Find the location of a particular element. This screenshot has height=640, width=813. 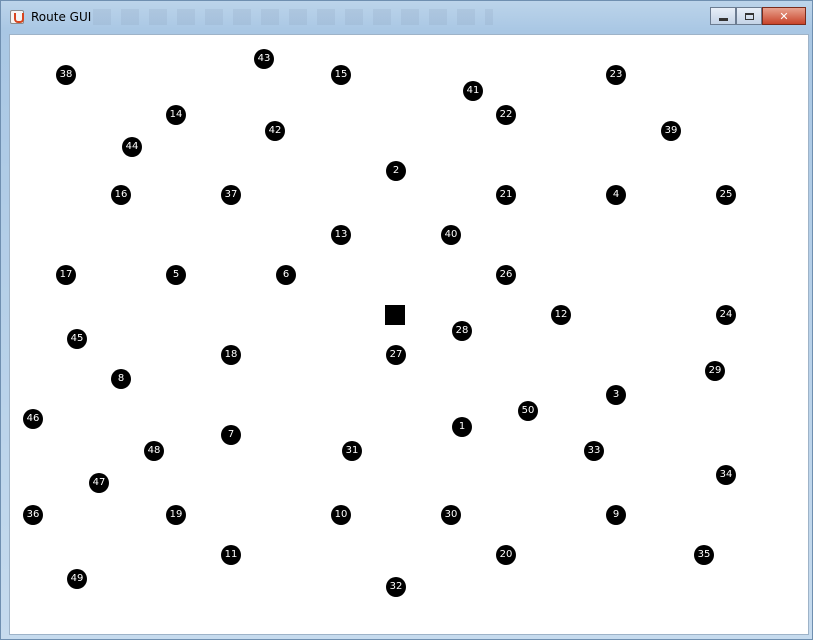

node: 42 is located at coordinates (275, 131).